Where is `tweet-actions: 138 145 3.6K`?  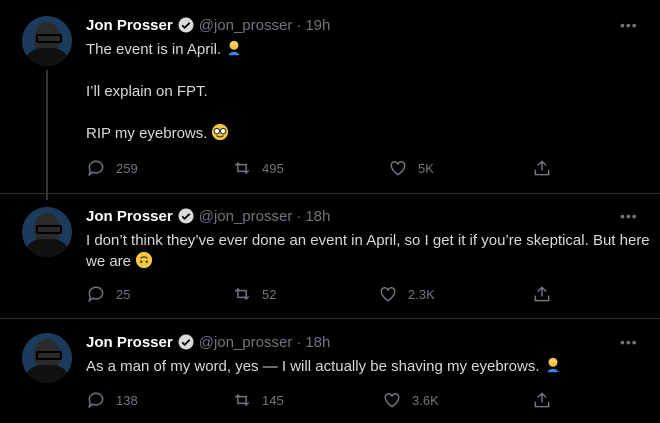 tweet-actions: 138 145 3.6K is located at coordinates (321, 401).